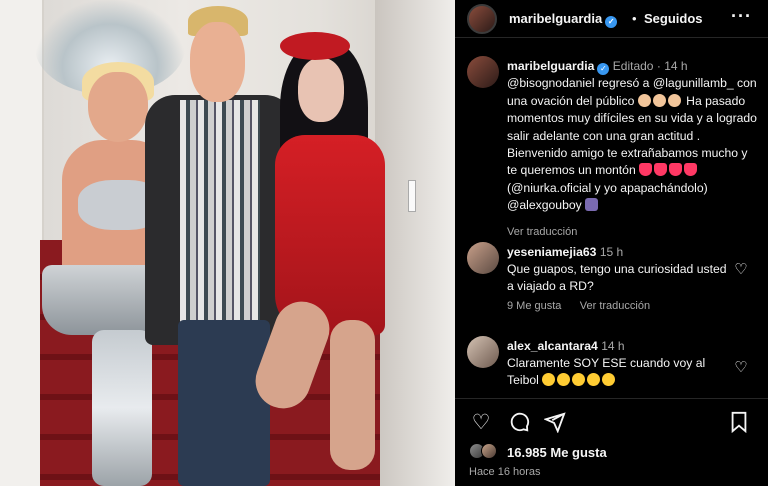 This screenshot has width=768, height=486. I want to click on comment-username: yeseniamejia63, so click(551, 252).